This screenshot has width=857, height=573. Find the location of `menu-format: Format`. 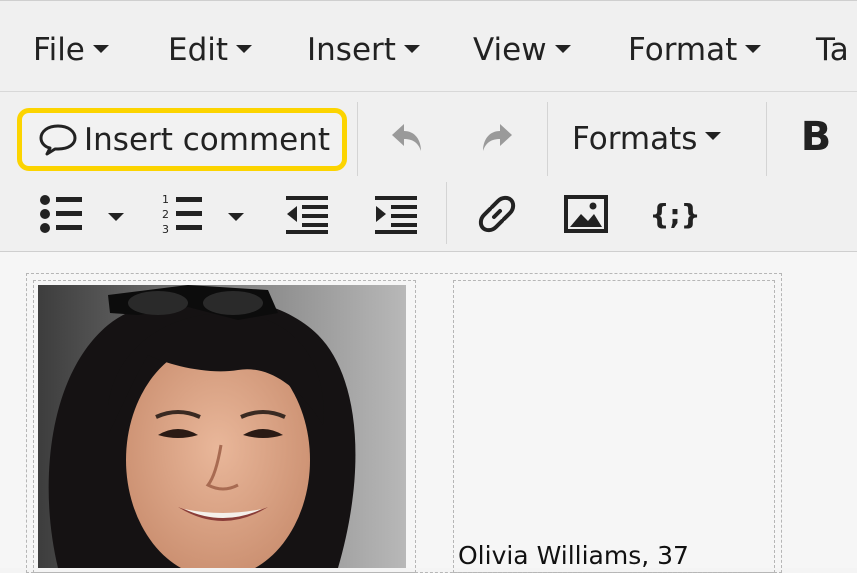

menu-format: Format is located at coordinates (695, 50).